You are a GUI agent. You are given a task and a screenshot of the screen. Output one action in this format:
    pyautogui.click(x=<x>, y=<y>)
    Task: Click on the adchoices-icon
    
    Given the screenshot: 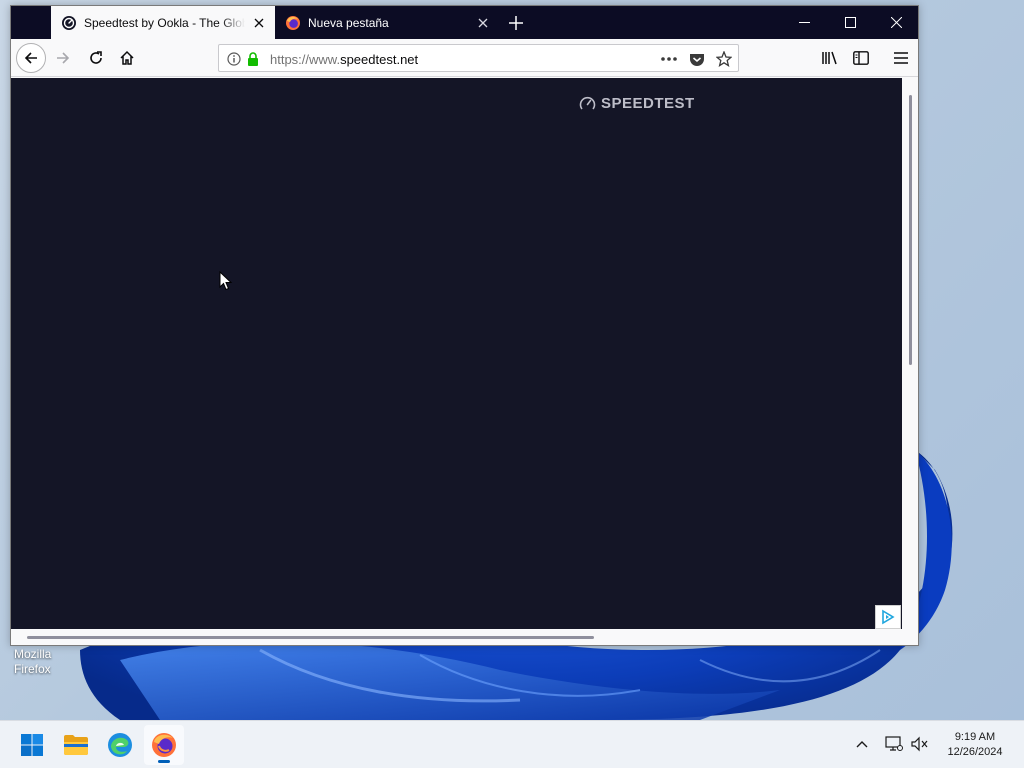 What is the action you would take?
    pyautogui.click(x=888, y=617)
    